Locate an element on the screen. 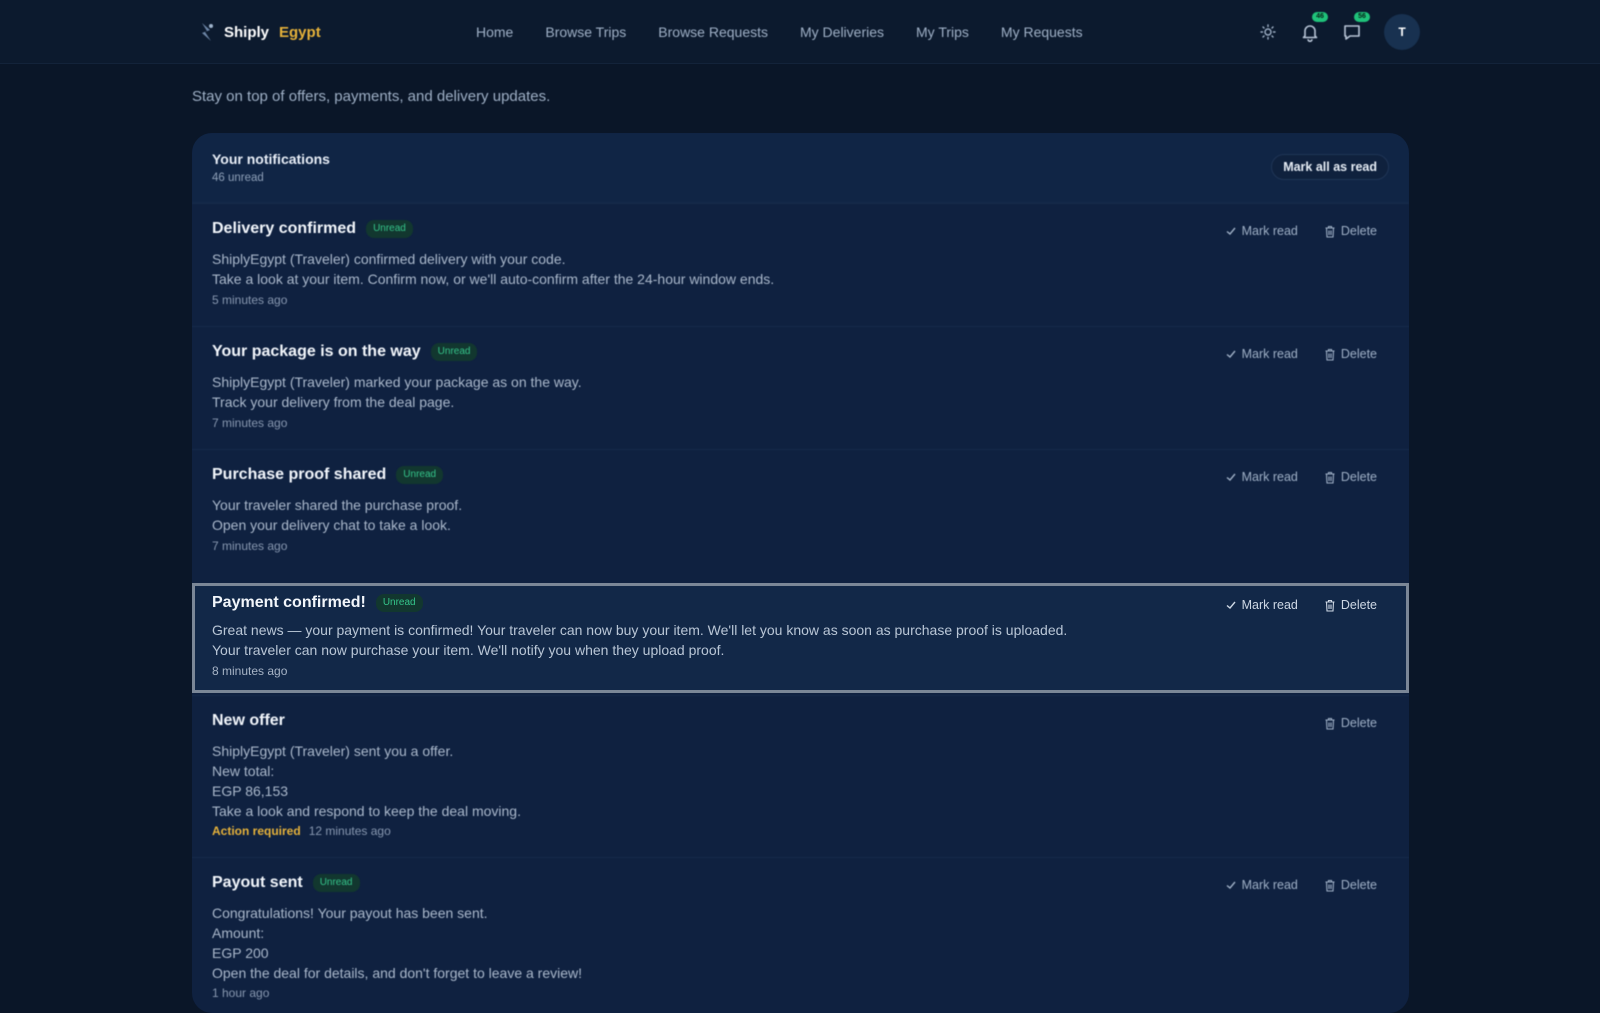 Image resolution: width=1600 pixels, height=1013 pixels. notification-title: Payment confirmed! is located at coordinates (289, 602).